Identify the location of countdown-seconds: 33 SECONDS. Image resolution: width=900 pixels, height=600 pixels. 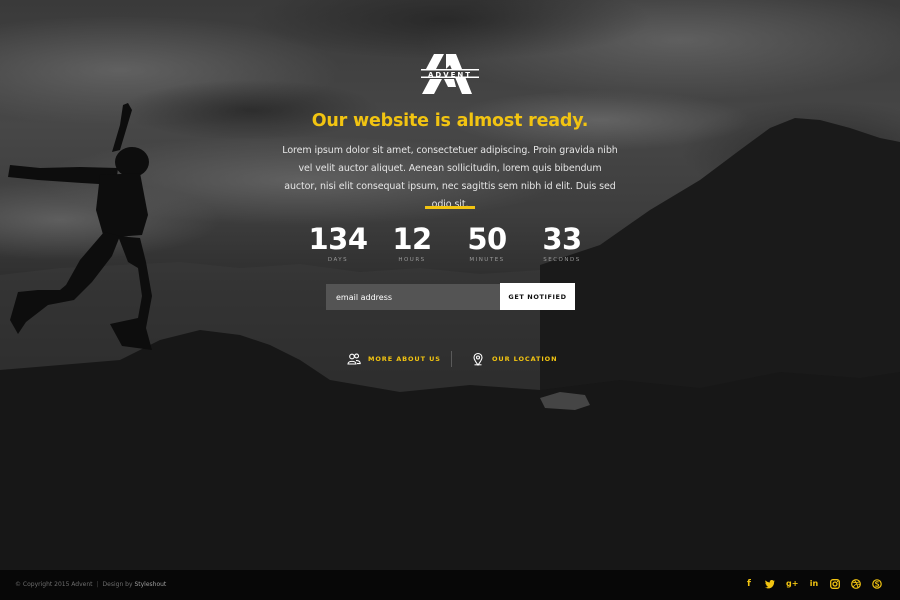
(562, 242).